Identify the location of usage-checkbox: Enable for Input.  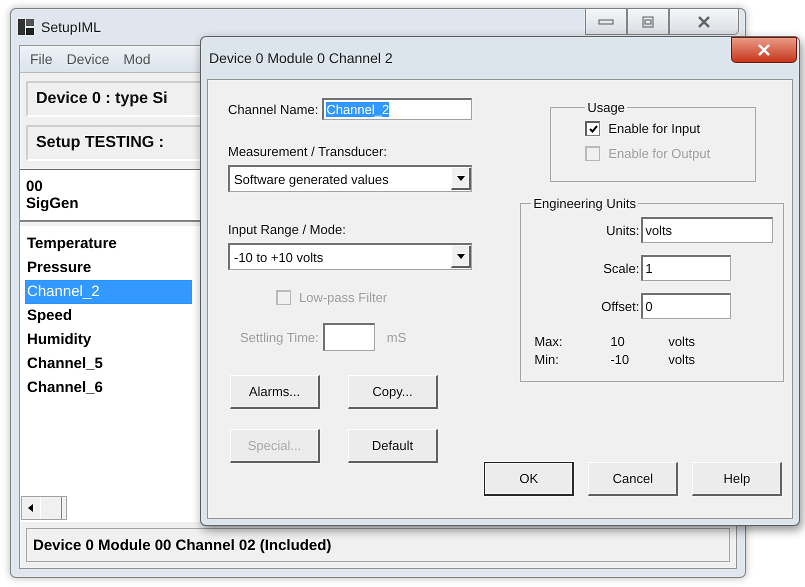
(664, 128).